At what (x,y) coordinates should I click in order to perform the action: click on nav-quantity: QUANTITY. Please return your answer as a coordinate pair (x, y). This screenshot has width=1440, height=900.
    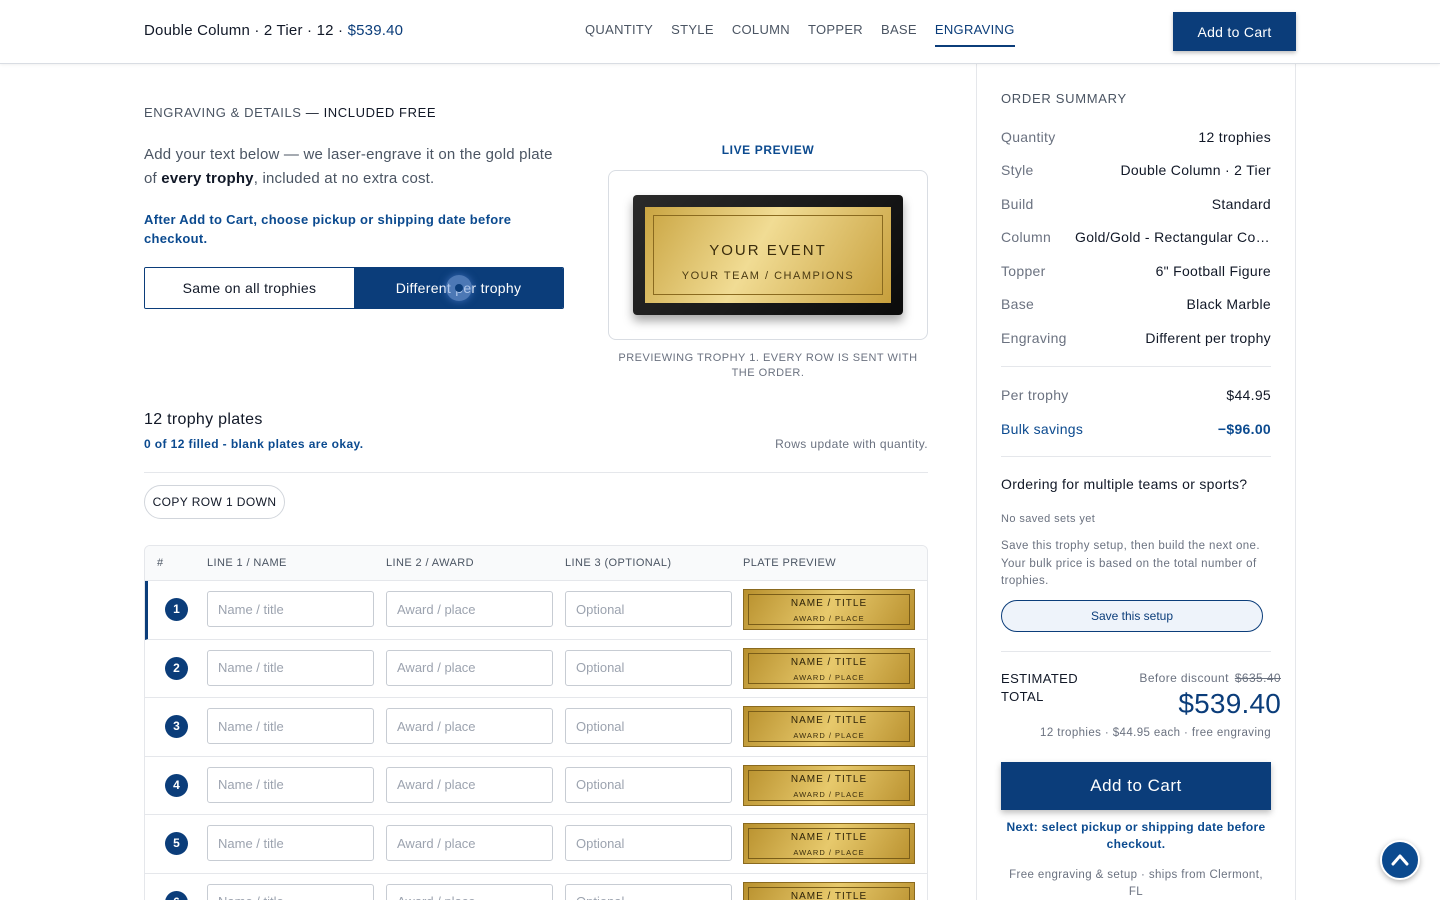
    Looking at the image, I should click on (619, 34).